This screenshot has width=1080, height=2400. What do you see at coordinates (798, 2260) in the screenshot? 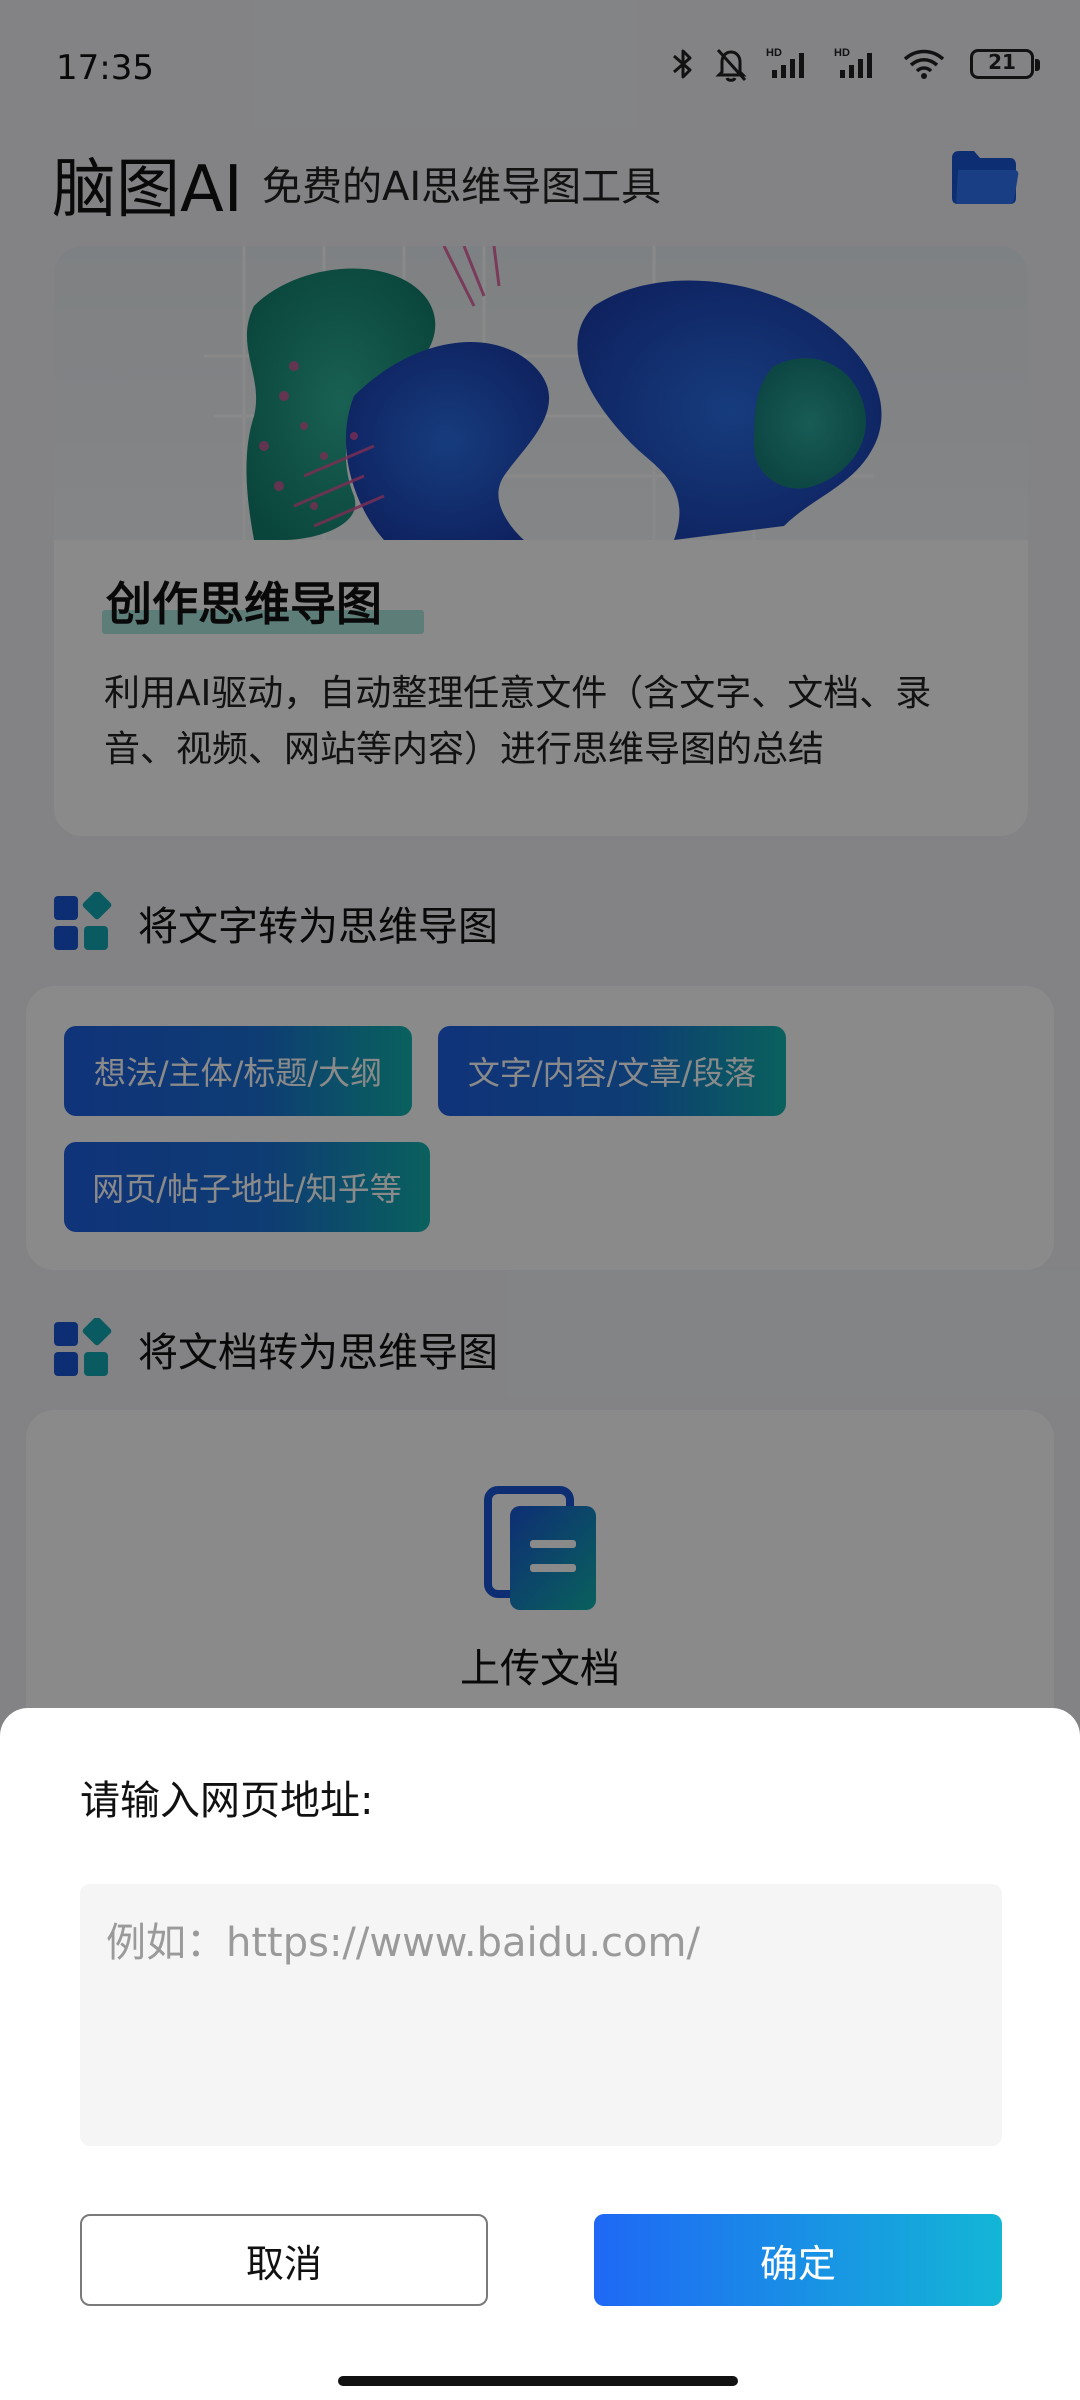
I see `confirm-button: 确定` at bounding box center [798, 2260].